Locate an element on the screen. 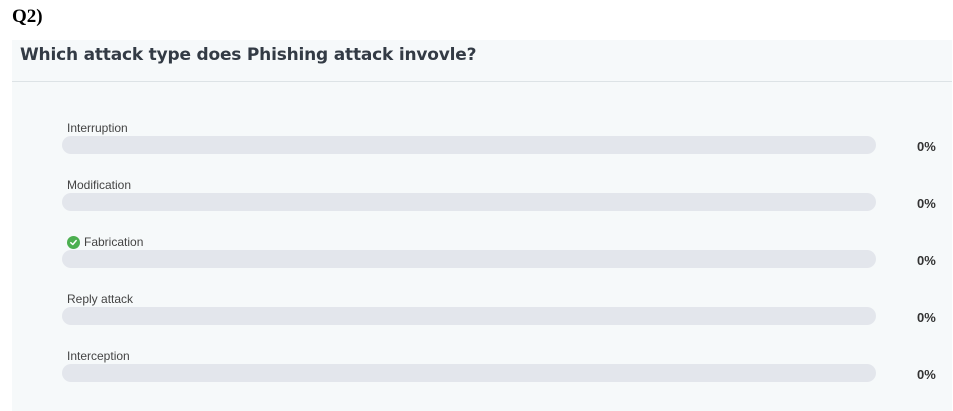 This screenshot has width=953, height=411. option-label: Interruption is located at coordinates (97, 128).